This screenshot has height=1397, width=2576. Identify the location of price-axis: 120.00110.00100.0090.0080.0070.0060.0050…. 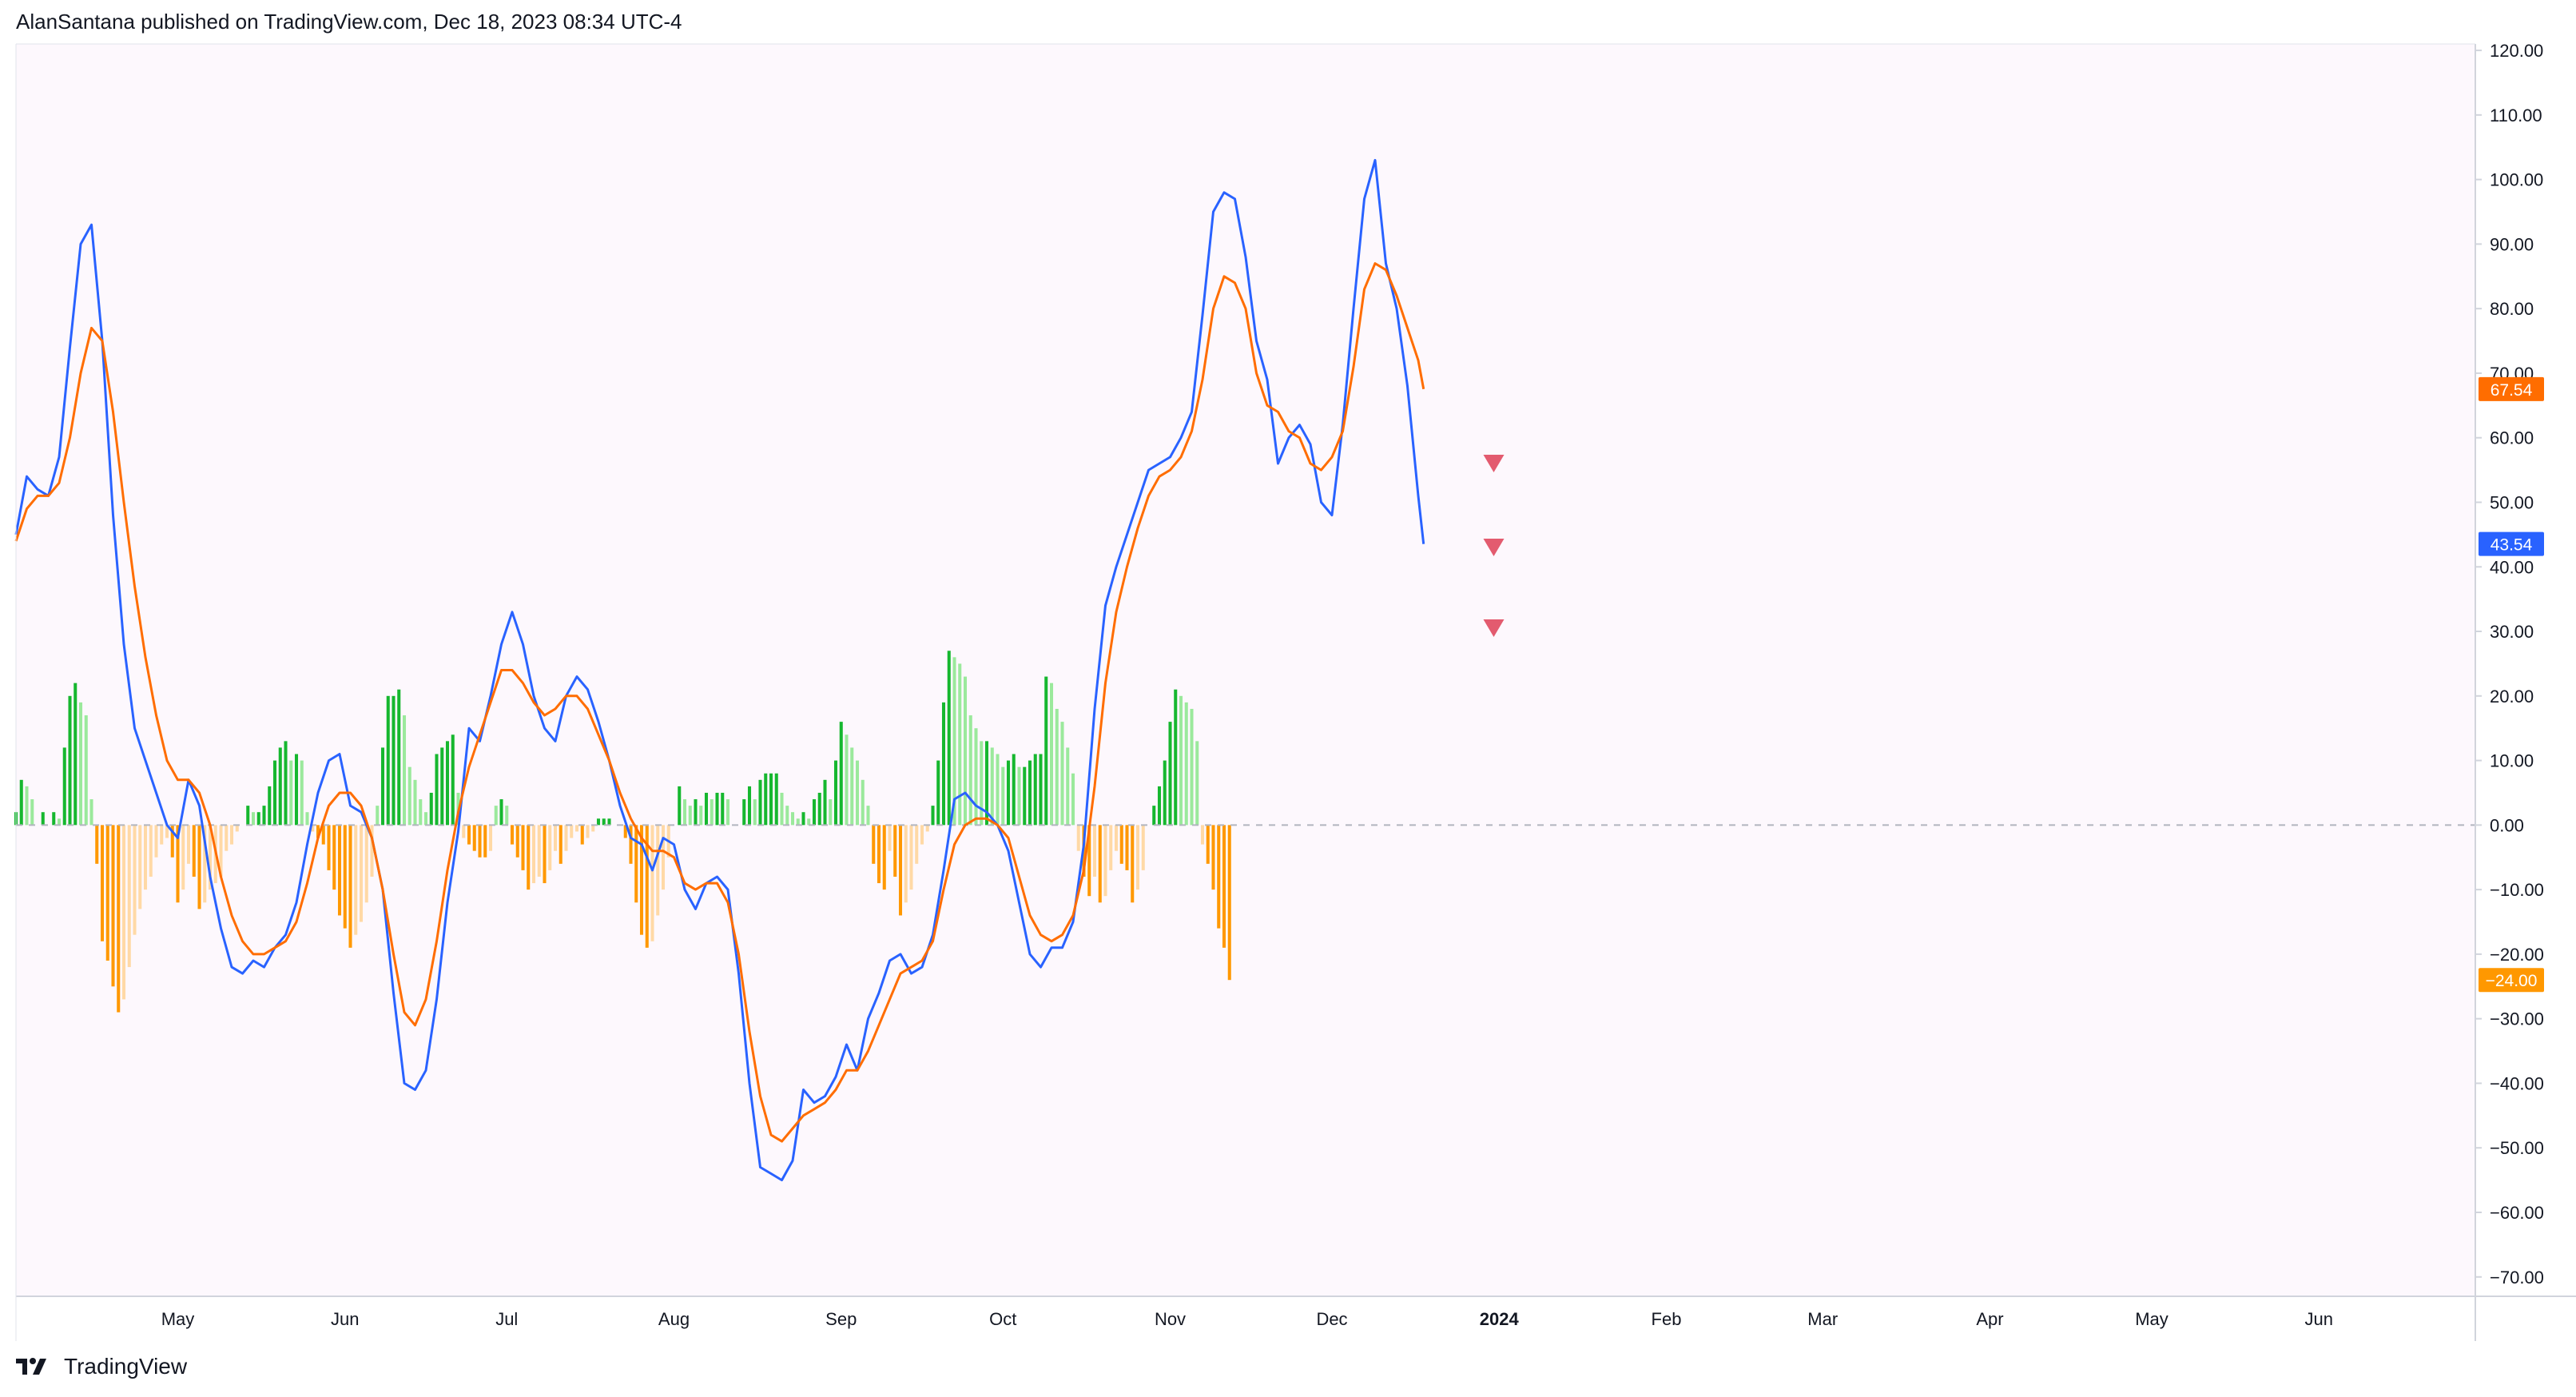
(2509, 664).